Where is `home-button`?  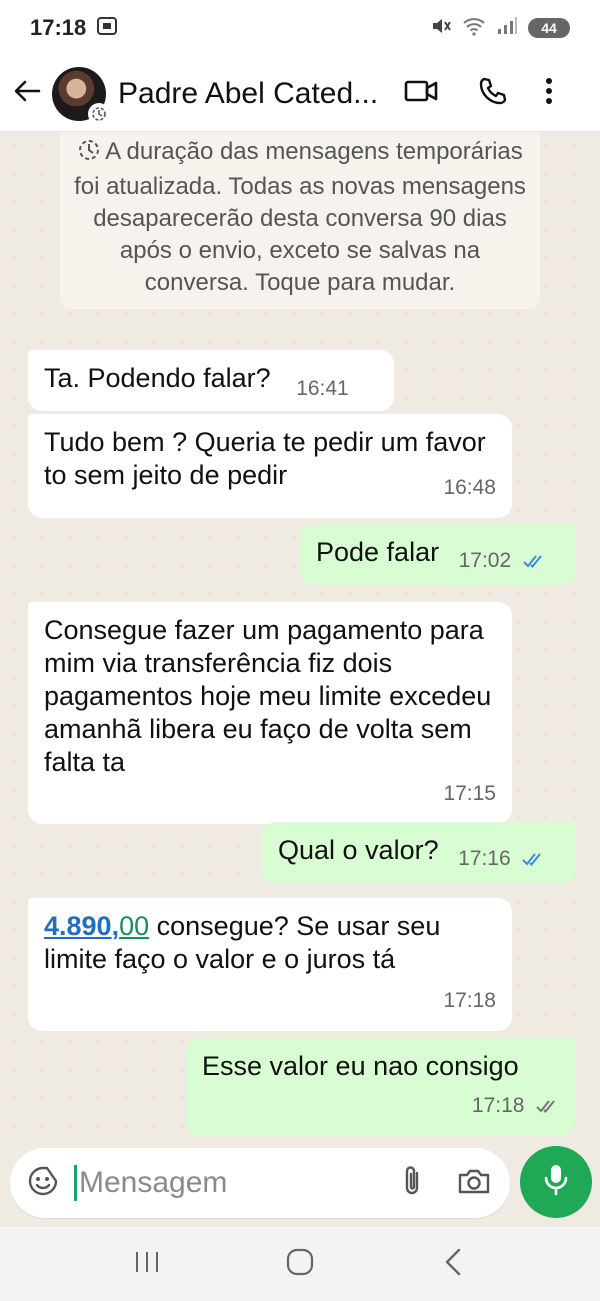
home-button is located at coordinates (300, 1264).